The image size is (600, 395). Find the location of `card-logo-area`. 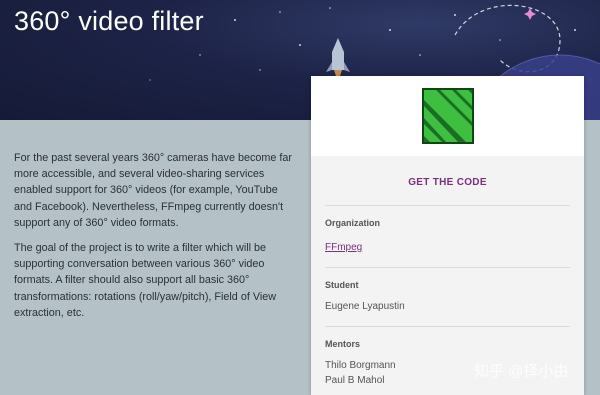

card-logo-area is located at coordinates (447, 116).